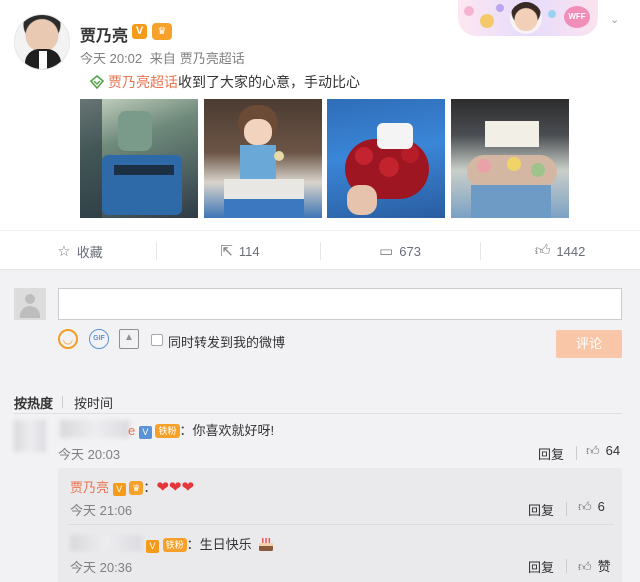  I want to click on banner-portrait, so click(526, 18).